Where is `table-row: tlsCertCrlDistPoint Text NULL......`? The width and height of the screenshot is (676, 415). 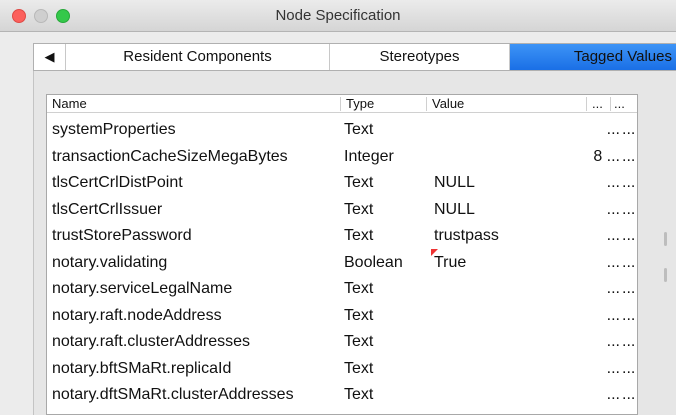 table-row: tlsCertCrlDistPoint Text NULL...... is located at coordinates (342, 185).